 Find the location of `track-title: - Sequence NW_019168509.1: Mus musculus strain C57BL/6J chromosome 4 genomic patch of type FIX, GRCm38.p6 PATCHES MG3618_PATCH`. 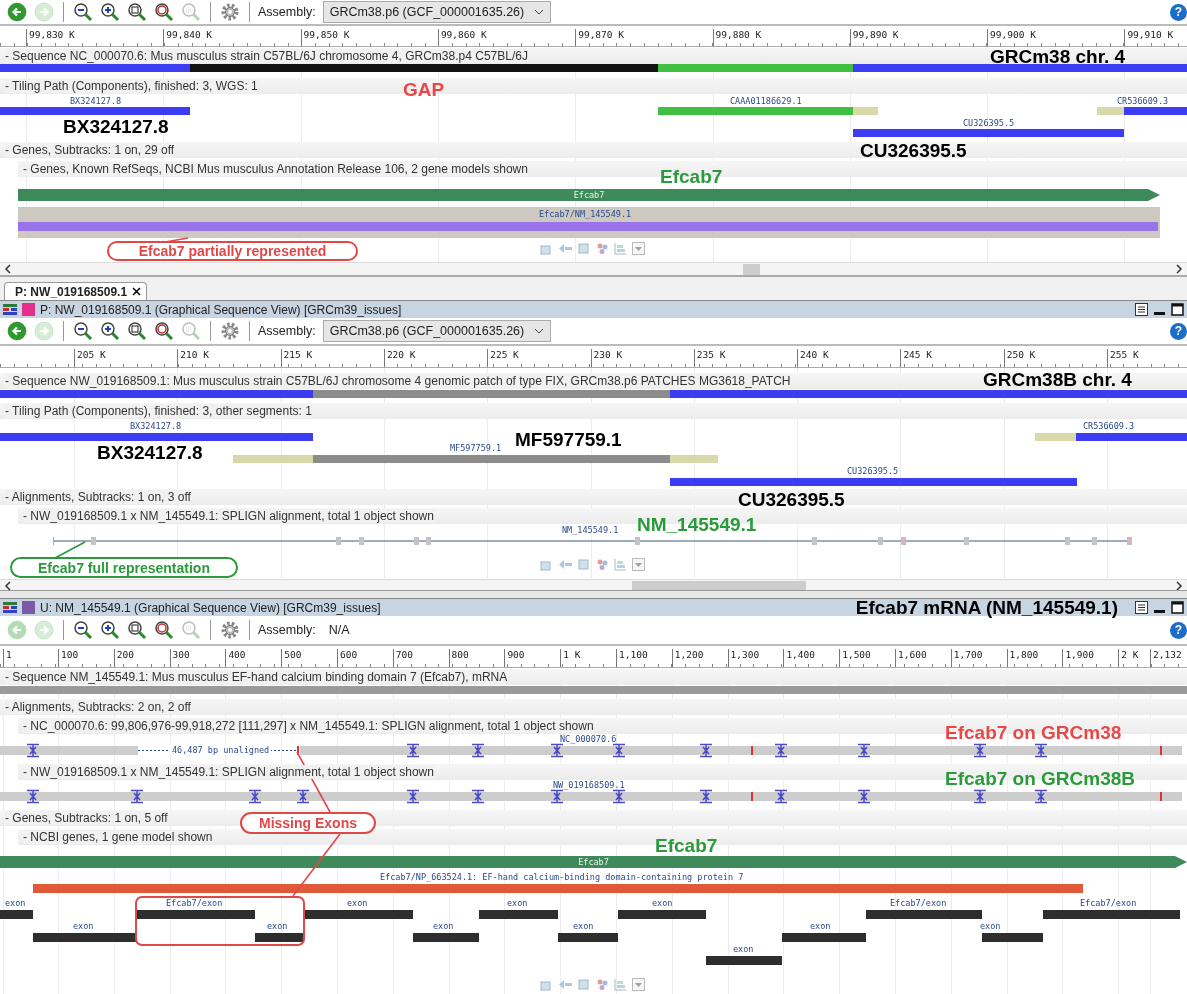

track-title: - Sequence NW_019168509.1: Mus musculus strain C57BL/6J chromosome 4 genomic patch of type FIX, GRCm38.p6 PATCHES MG3618_PATCH is located at coordinates (398, 381).